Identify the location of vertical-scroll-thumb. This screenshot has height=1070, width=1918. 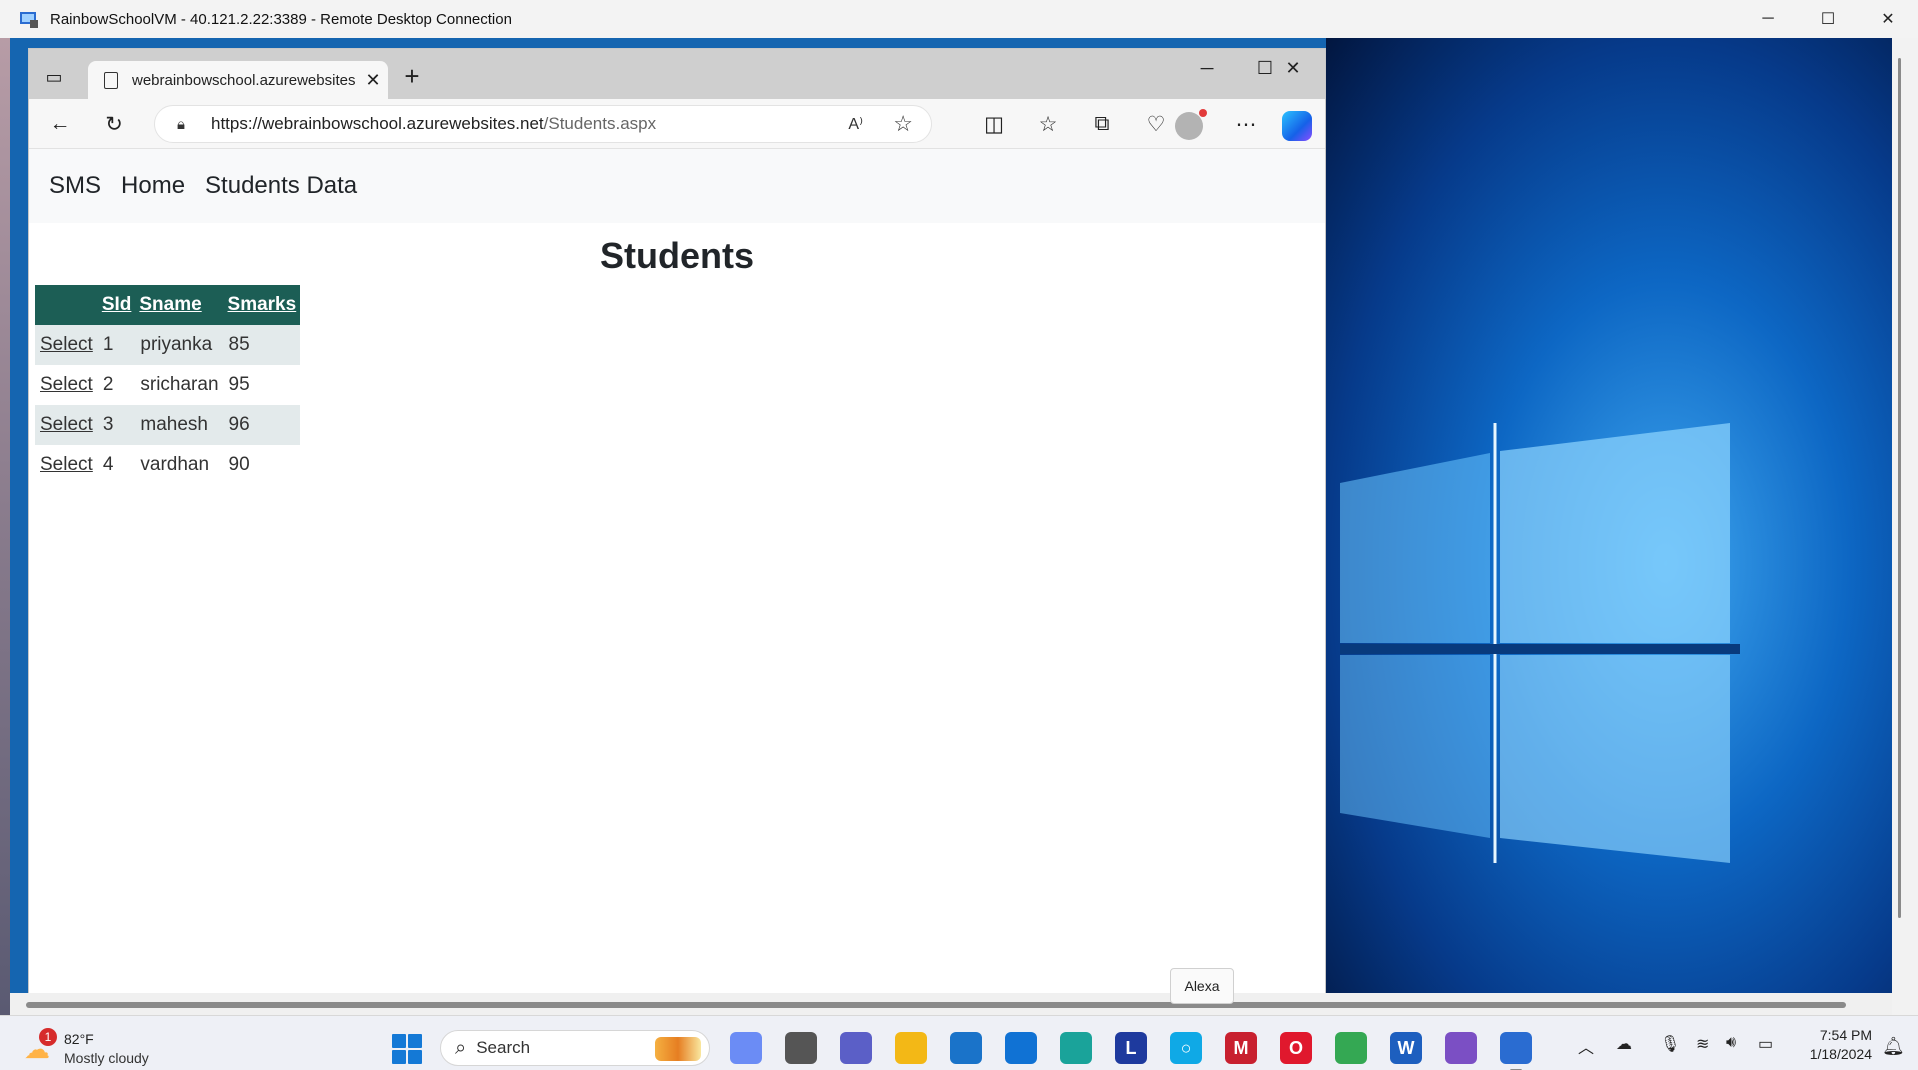
(1899, 488).